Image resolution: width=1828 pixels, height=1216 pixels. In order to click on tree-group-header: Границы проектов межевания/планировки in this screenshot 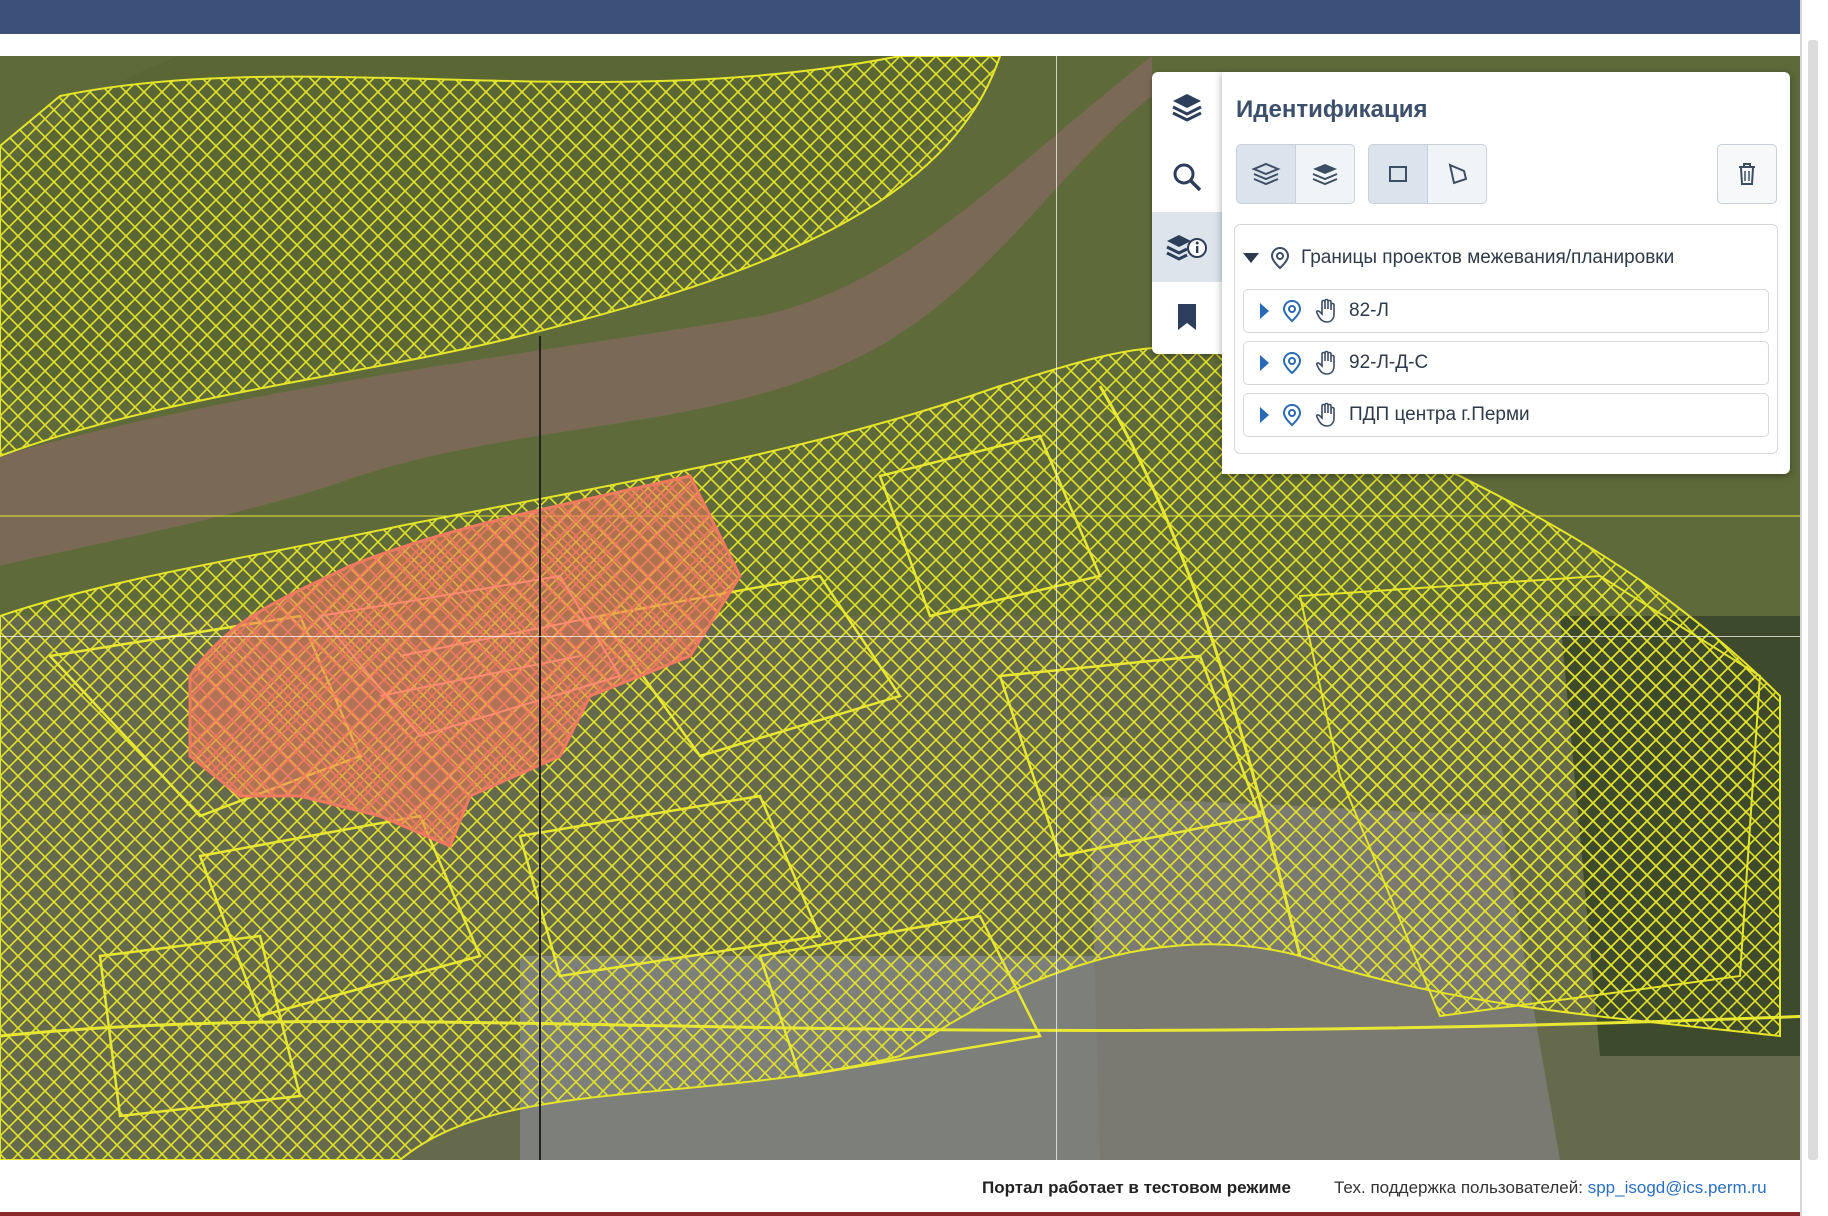, I will do `click(1458, 258)`.